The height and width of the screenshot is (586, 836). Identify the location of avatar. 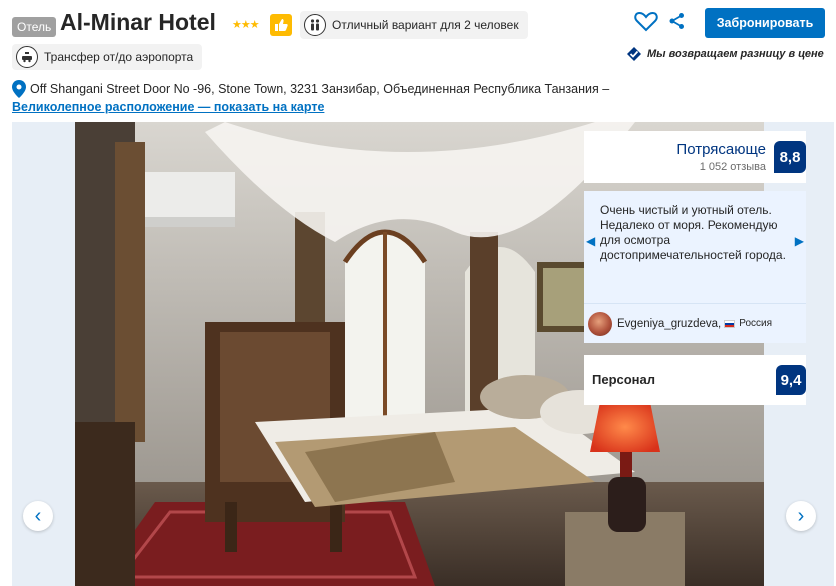
(600, 323).